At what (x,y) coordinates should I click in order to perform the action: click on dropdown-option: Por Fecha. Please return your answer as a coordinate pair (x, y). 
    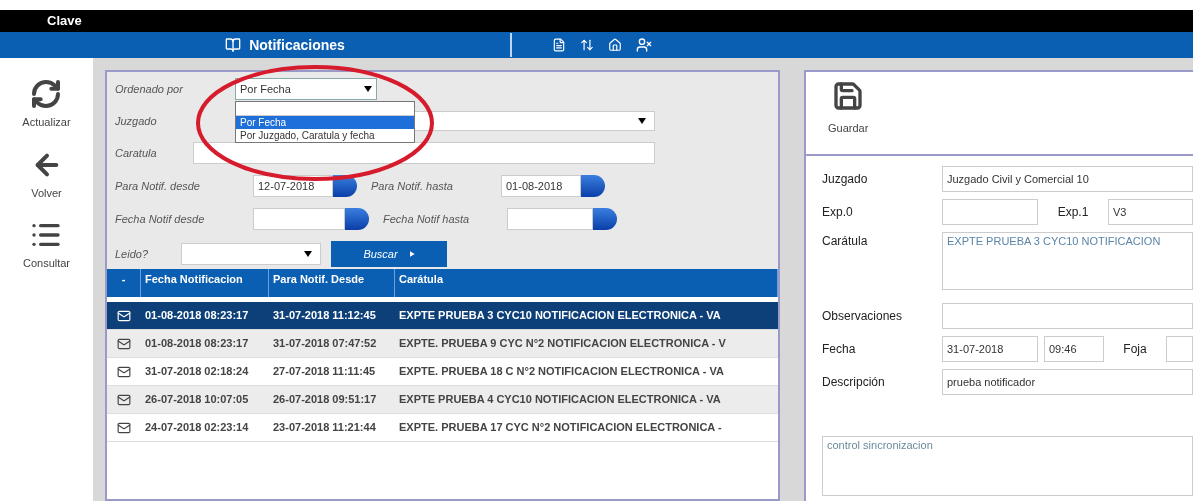
    Looking at the image, I should click on (325, 122).